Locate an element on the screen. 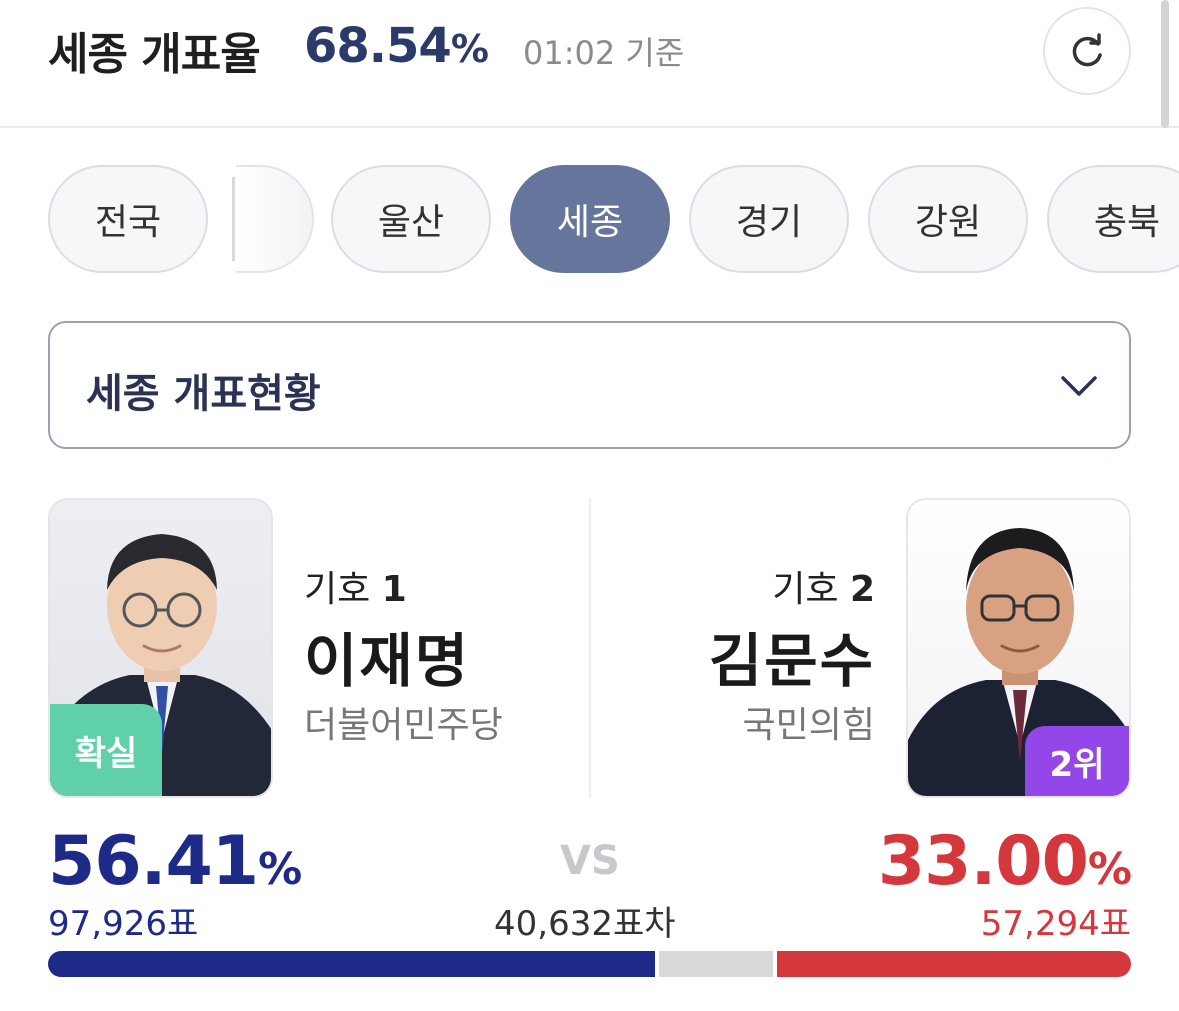 This screenshot has height=1011, width=1179. candidate-percent-right: 33.00% is located at coordinates (1004, 861).